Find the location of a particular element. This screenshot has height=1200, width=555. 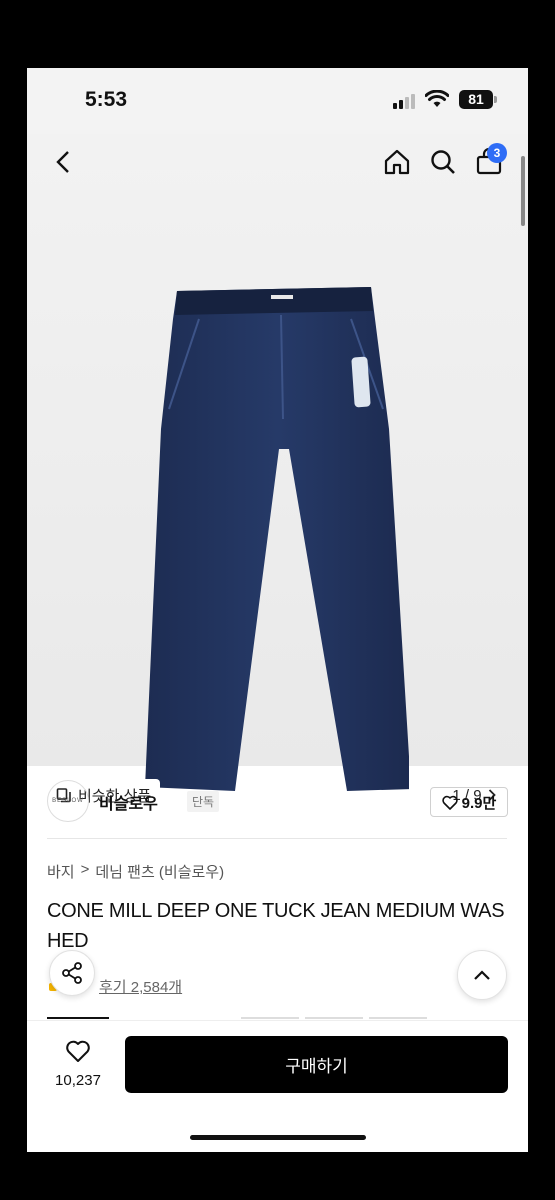

back-icon is located at coordinates (62, 162).